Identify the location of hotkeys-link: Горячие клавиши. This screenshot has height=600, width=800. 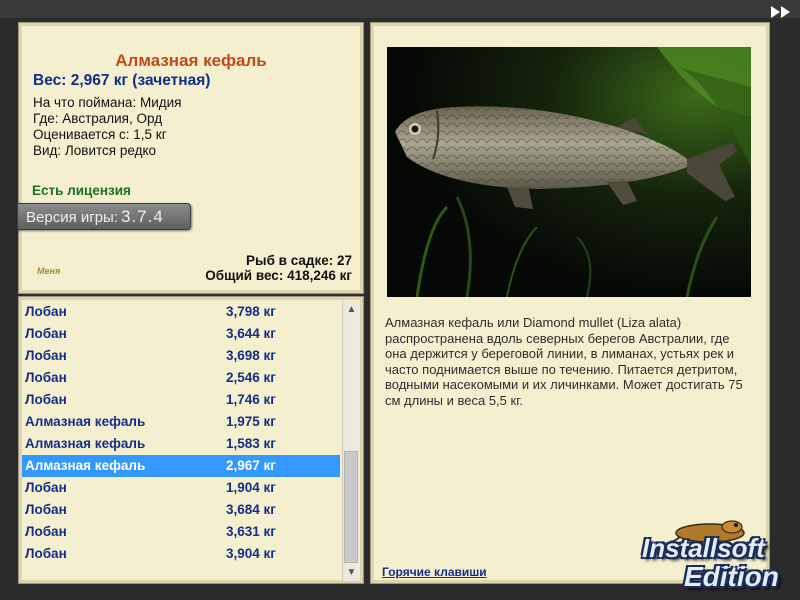
(434, 572).